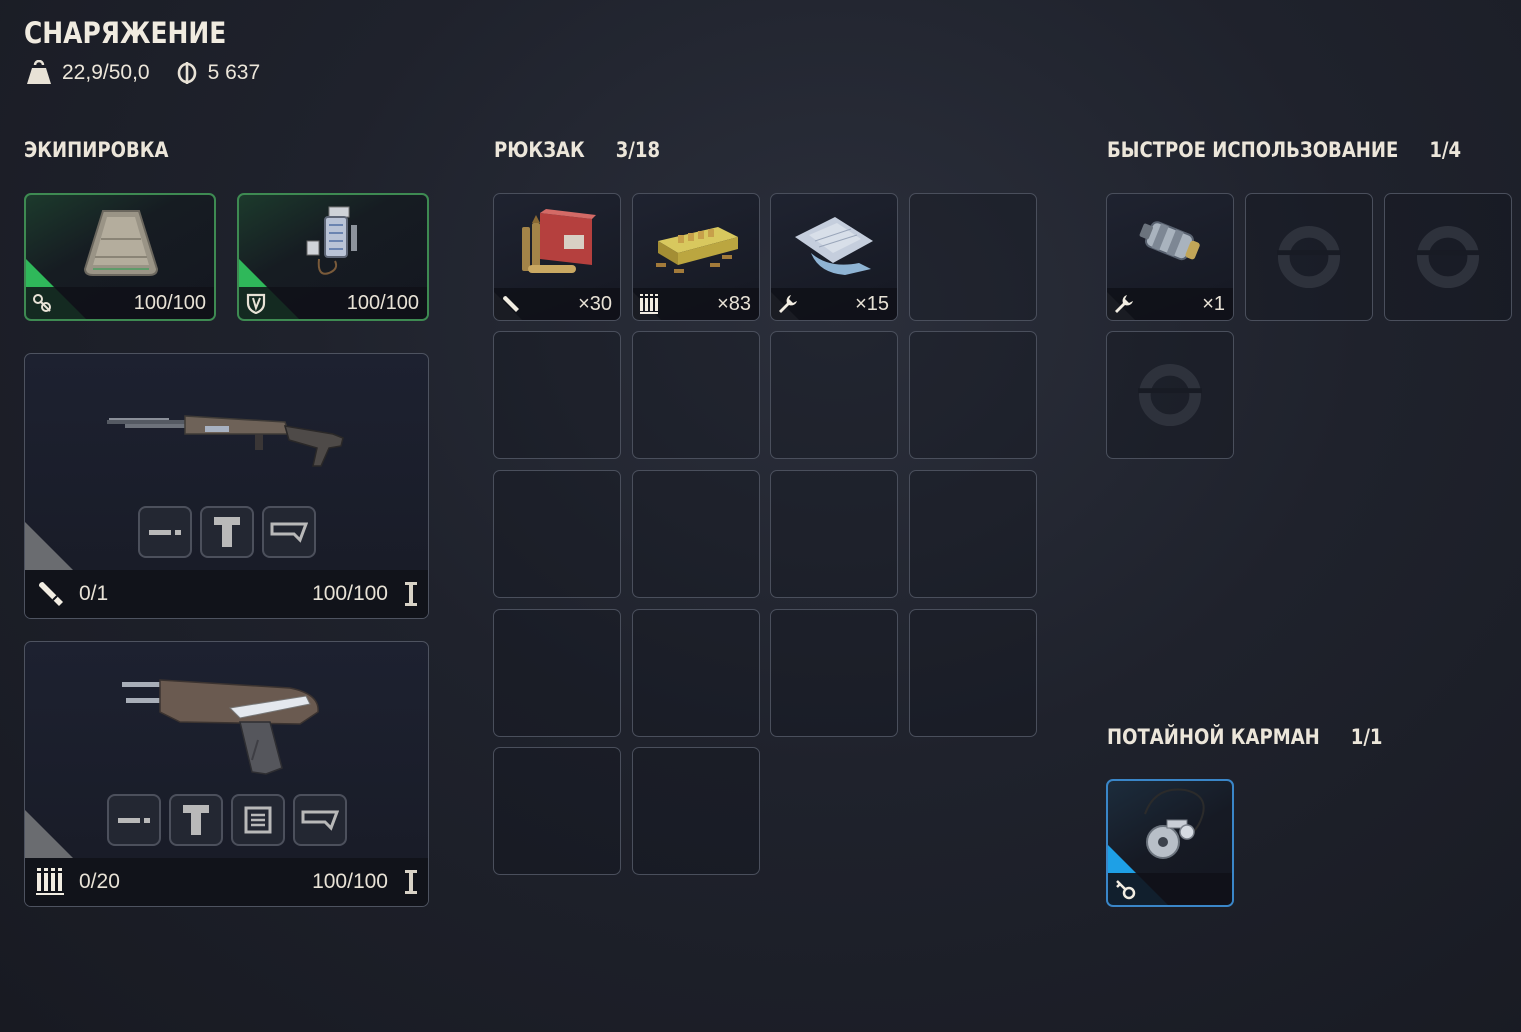  What do you see at coordinates (696, 304) in the screenshot?
I see `backpack-slot-bar: ×83` at bounding box center [696, 304].